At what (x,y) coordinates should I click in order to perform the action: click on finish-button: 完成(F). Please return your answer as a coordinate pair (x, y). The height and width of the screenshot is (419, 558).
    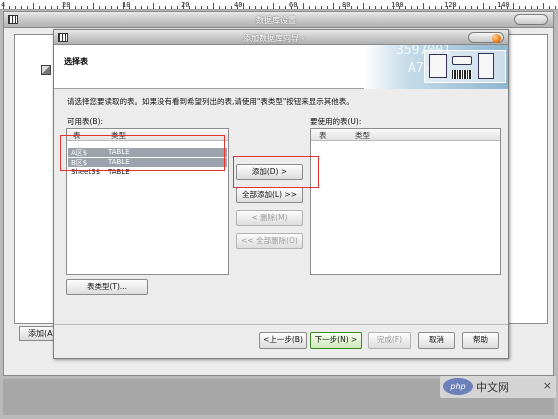
    Looking at the image, I should click on (389, 340).